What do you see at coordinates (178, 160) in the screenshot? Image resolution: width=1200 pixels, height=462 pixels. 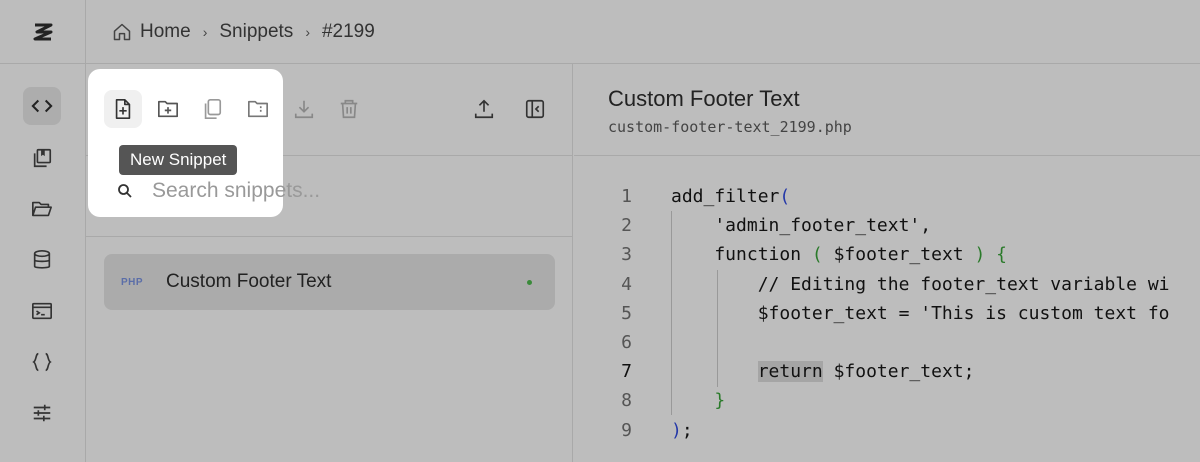 I see `new-snippet-tooltip: New Snippet` at bounding box center [178, 160].